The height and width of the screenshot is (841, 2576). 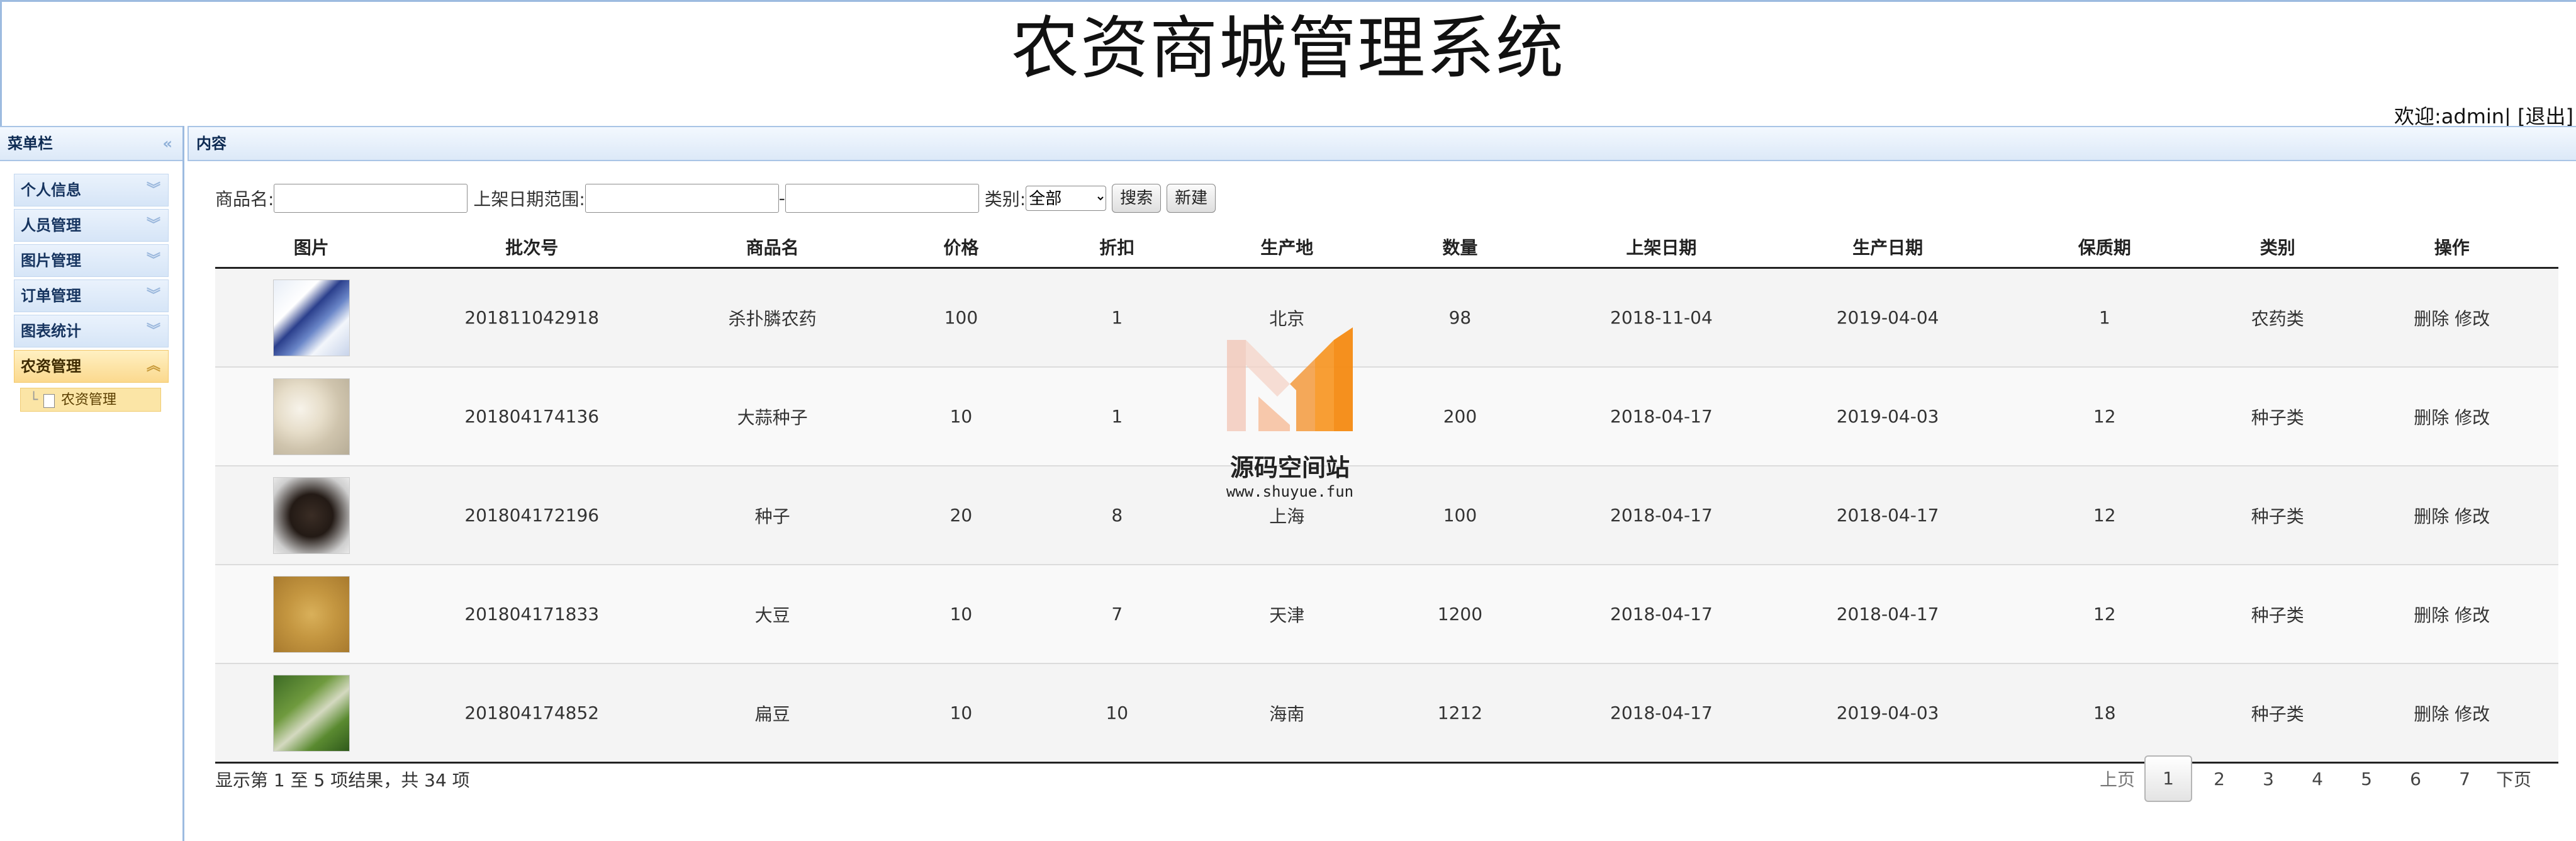 What do you see at coordinates (2465, 779) in the screenshot?
I see `page-7-button: 7` at bounding box center [2465, 779].